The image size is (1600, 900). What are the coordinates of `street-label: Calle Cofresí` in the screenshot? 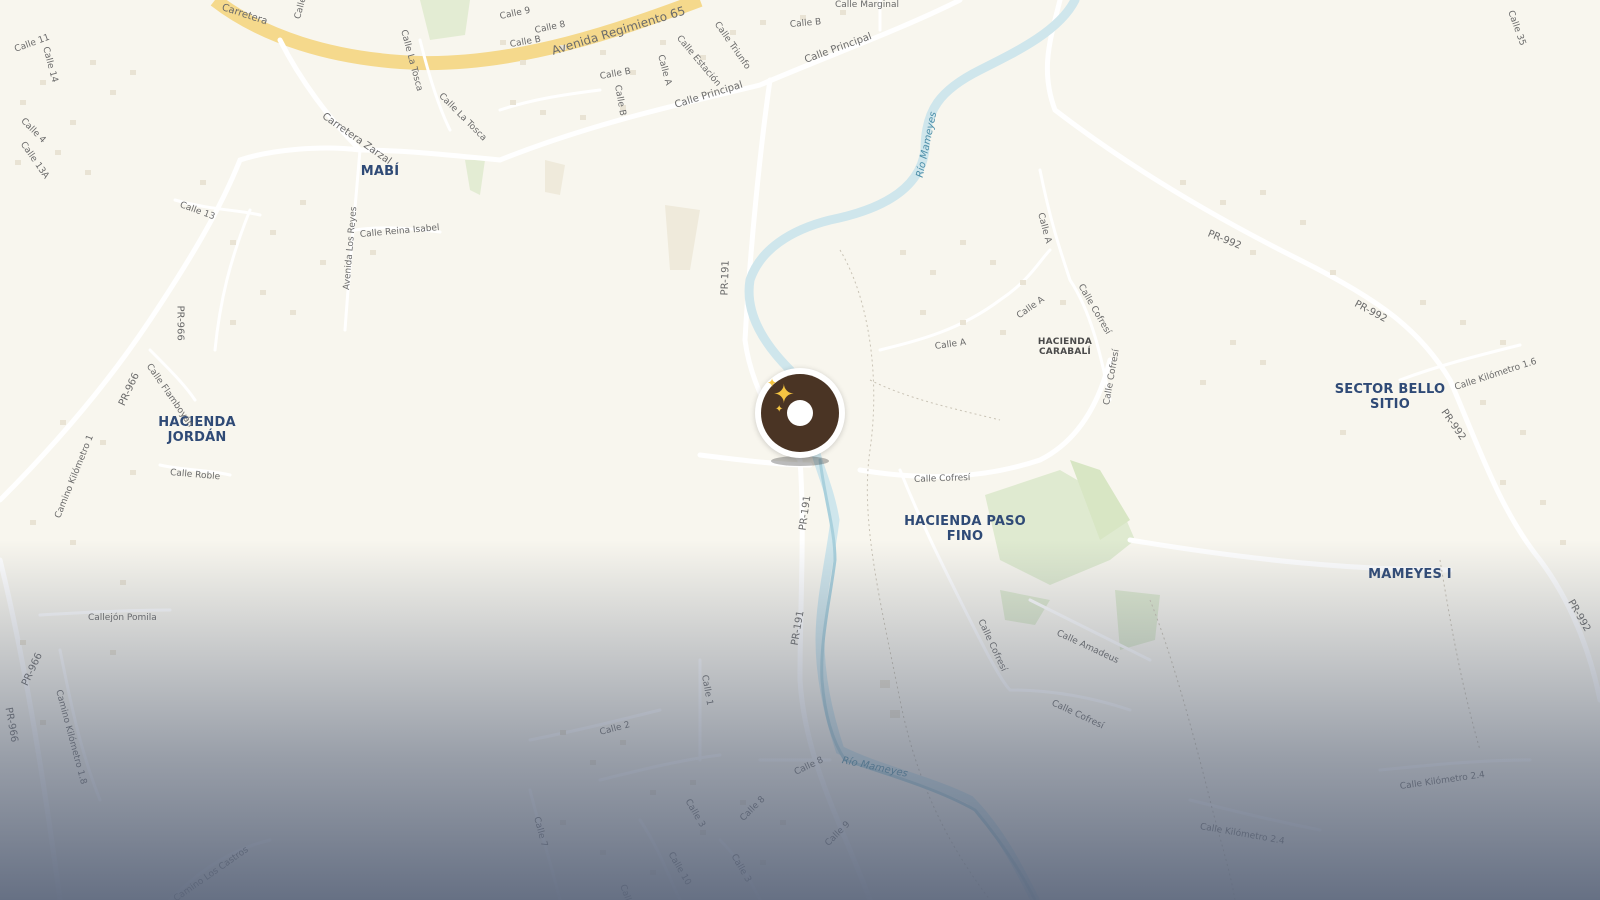 It's located at (942, 479).